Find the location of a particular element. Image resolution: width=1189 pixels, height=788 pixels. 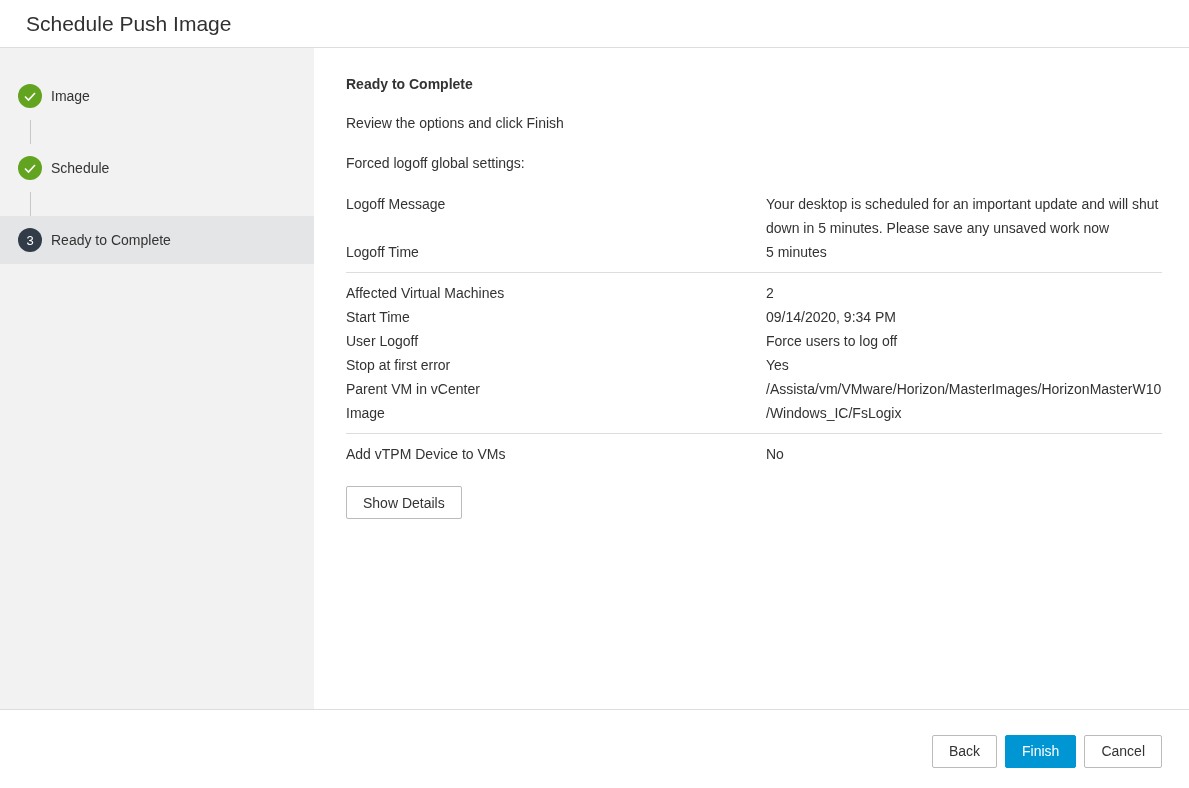

field-label: Parent VM in vCenter is located at coordinates (413, 389).